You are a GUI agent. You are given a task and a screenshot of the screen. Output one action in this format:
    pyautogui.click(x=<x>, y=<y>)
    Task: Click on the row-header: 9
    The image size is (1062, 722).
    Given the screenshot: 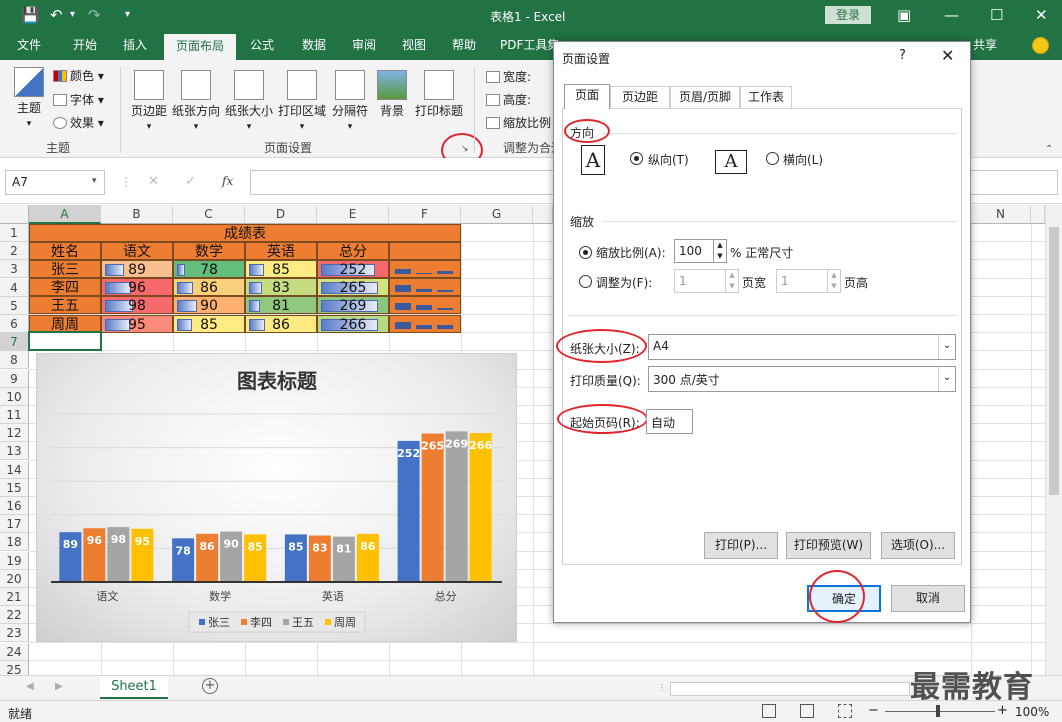 What is the action you would take?
    pyautogui.click(x=14, y=378)
    